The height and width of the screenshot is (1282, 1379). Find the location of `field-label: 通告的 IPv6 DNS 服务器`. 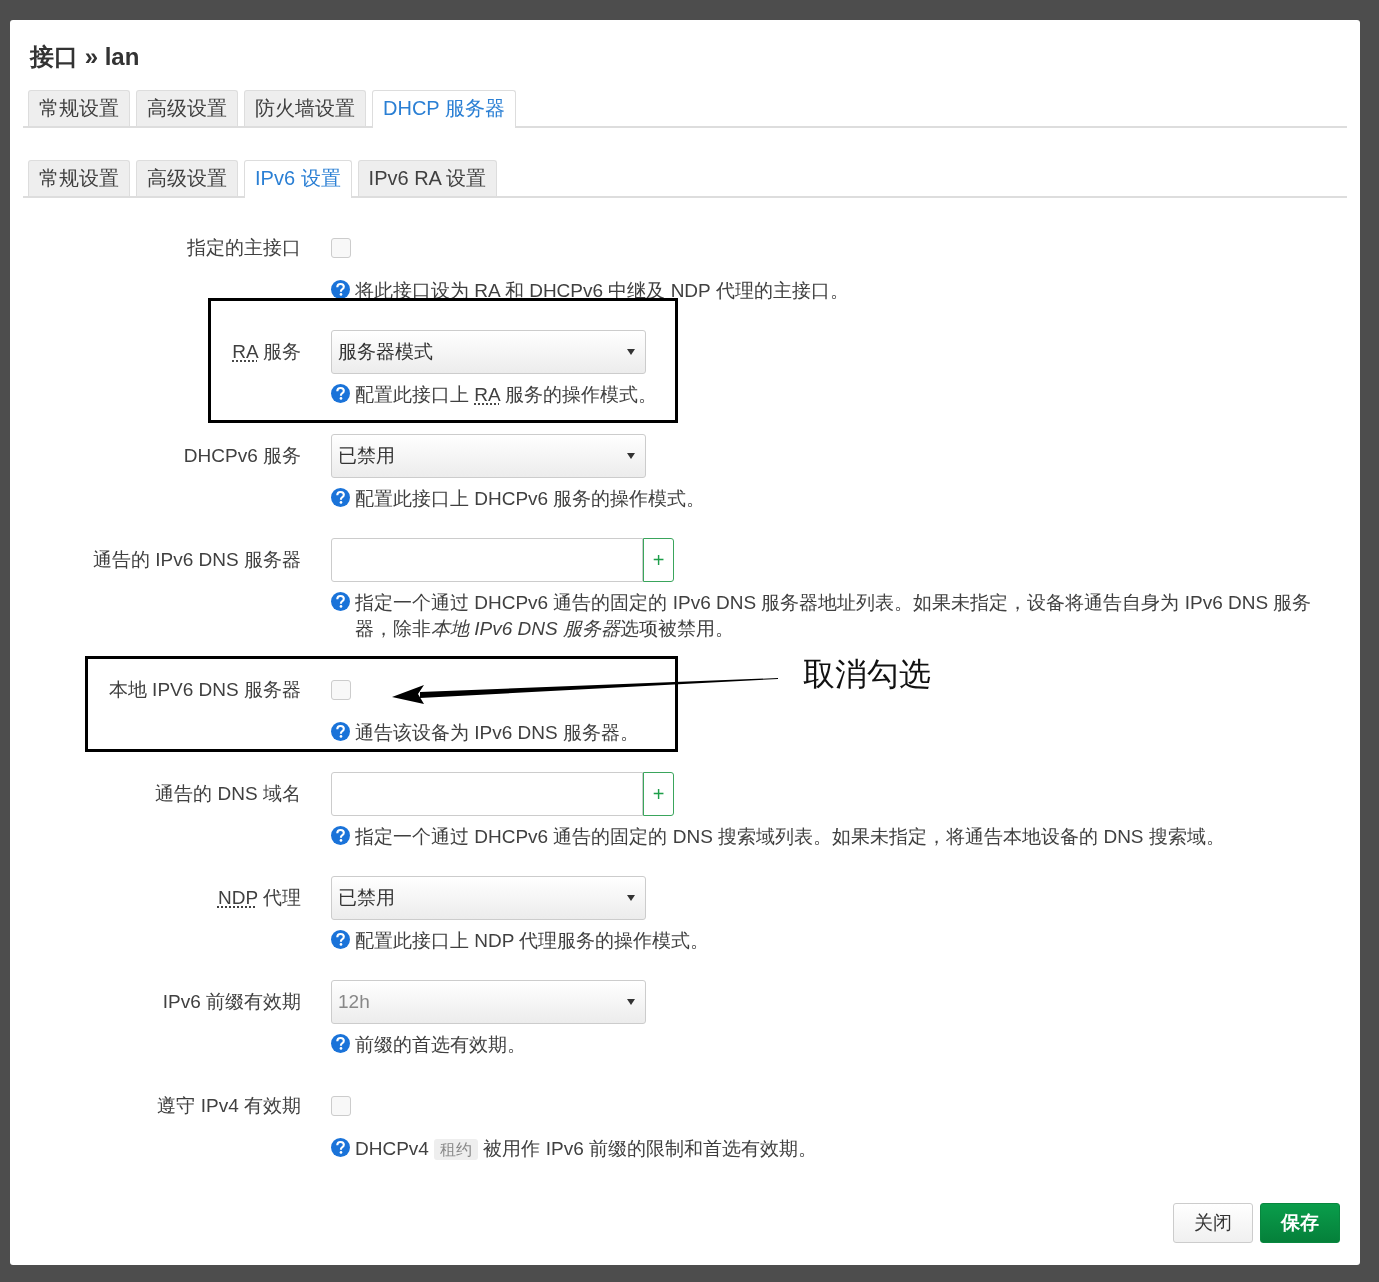

field-label: 通告的 IPv6 DNS 服务器 is located at coordinates (197, 560).